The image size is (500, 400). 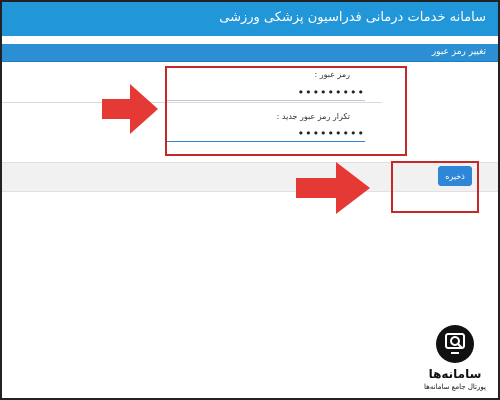 I want to click on app-header: سامانه خدمات درمانی فدراسیون پزشکی ورزشی, so click(x=250, y=19).